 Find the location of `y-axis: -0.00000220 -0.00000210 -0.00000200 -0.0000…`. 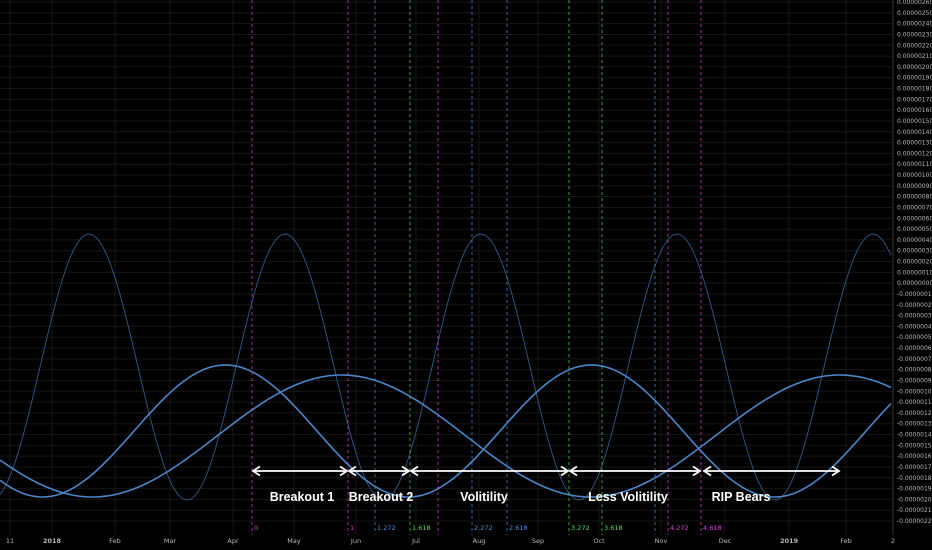

y-axis: -0.00000220 -0.00000210 -0.00000200 -0.0000… is located at coordinates (912, 267).